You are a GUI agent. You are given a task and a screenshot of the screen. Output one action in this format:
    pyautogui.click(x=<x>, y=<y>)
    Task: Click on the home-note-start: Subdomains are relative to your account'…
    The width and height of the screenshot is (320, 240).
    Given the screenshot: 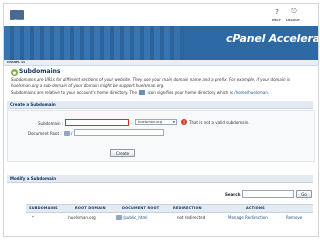 What is the action you would take?
    pyautogui.click(x=74, y=92)
    